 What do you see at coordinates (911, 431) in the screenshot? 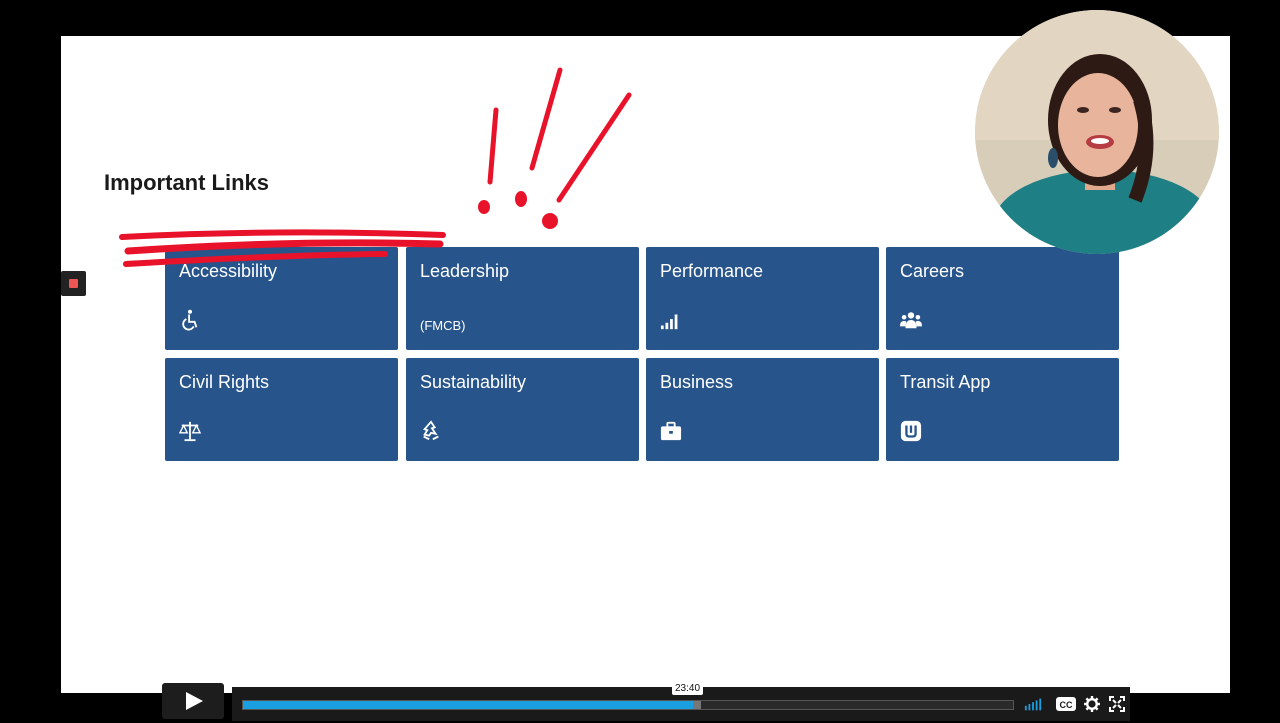
I see `transit-app-icon` at bounding box center [911, 431].